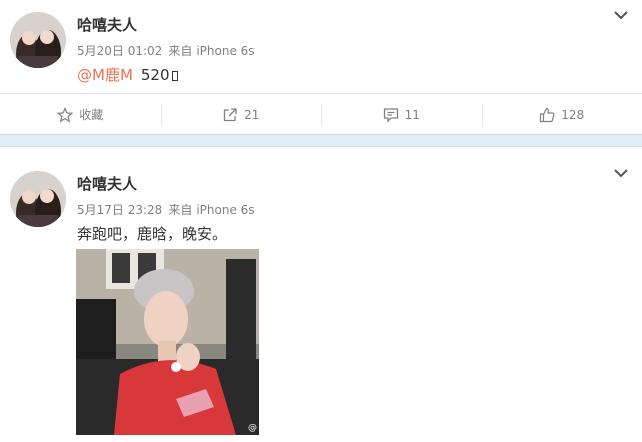  Describe the element at coordinates (152, 234) in the screenshot. I see `post-text: 奔跑吧，鹿晗，晚安。` at that location.